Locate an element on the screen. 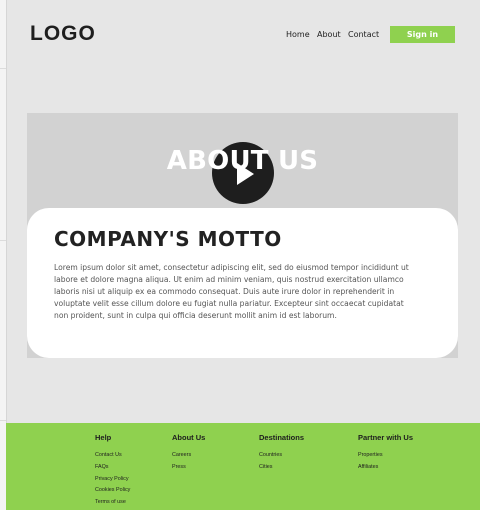  nav-about: About is located at coordinates (329, 34).